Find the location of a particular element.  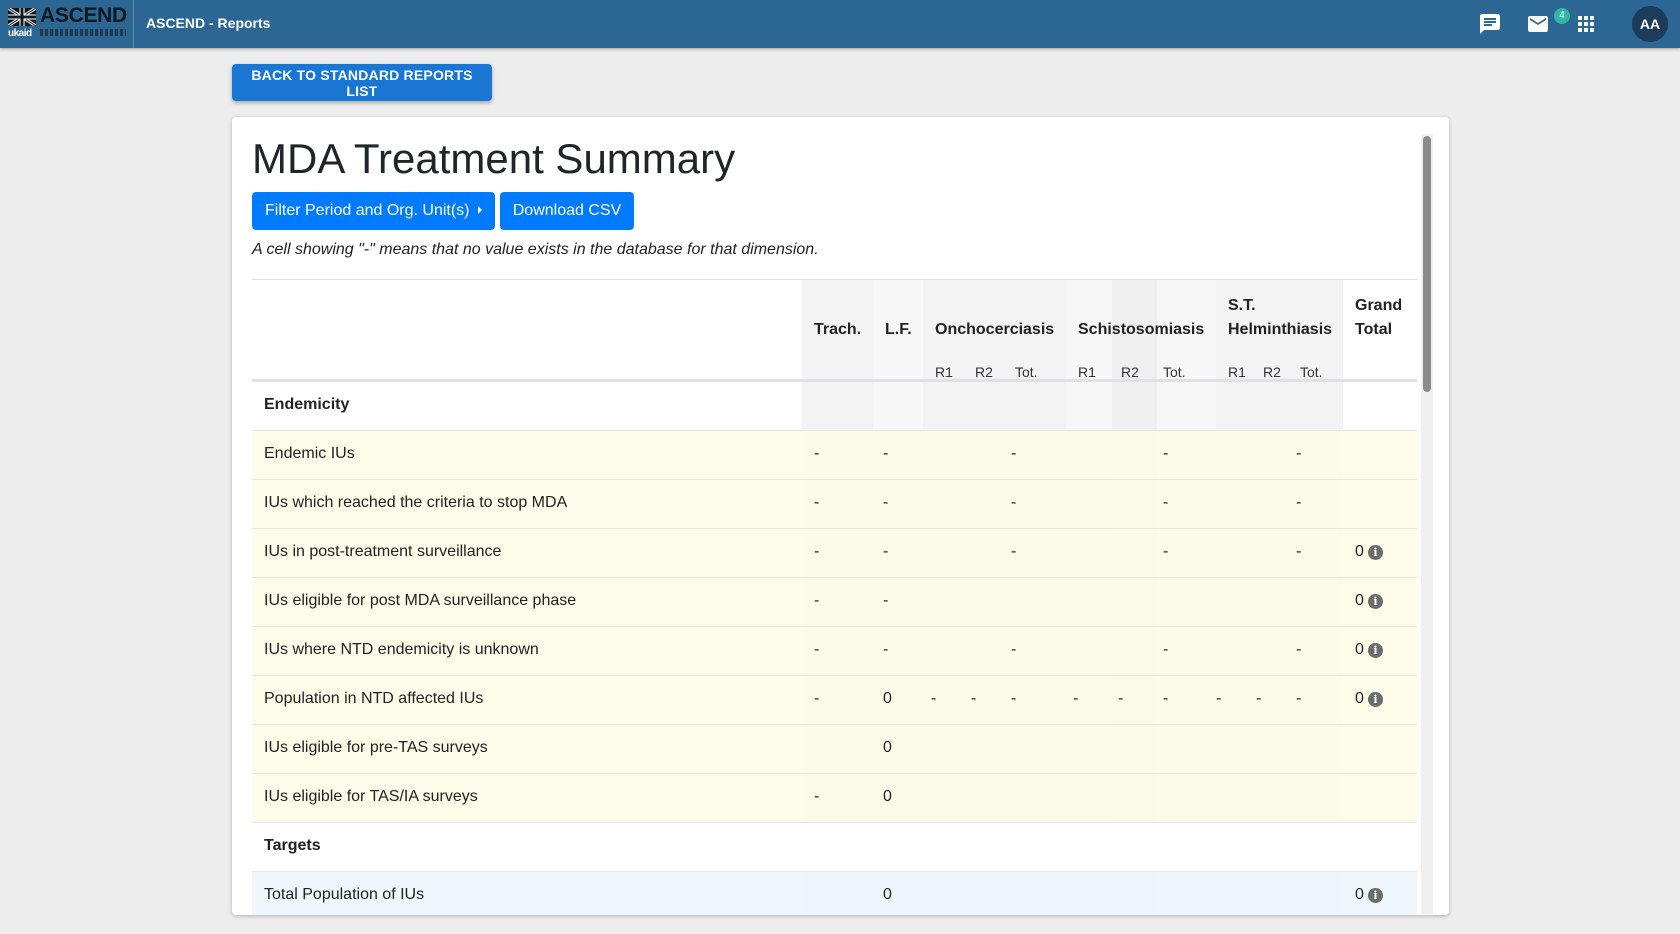

apps-grid-icon is located at coordinates (1586, 24).